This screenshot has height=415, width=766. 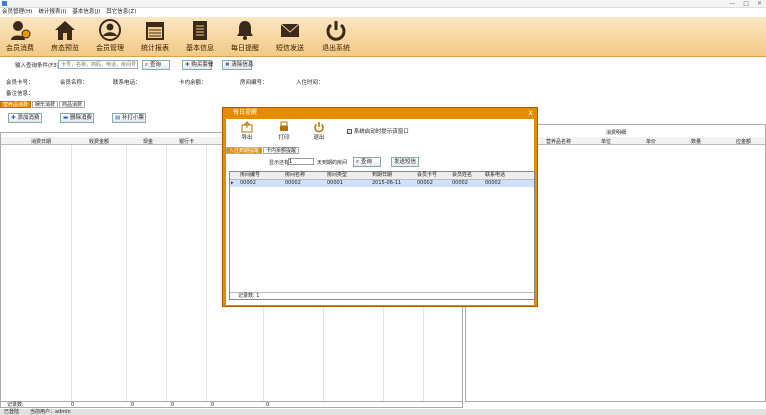 What do you see at coordinates (616, 133) in the screenshot?
I see `detail-title: 消费明细` at bounding box center [616, 133].